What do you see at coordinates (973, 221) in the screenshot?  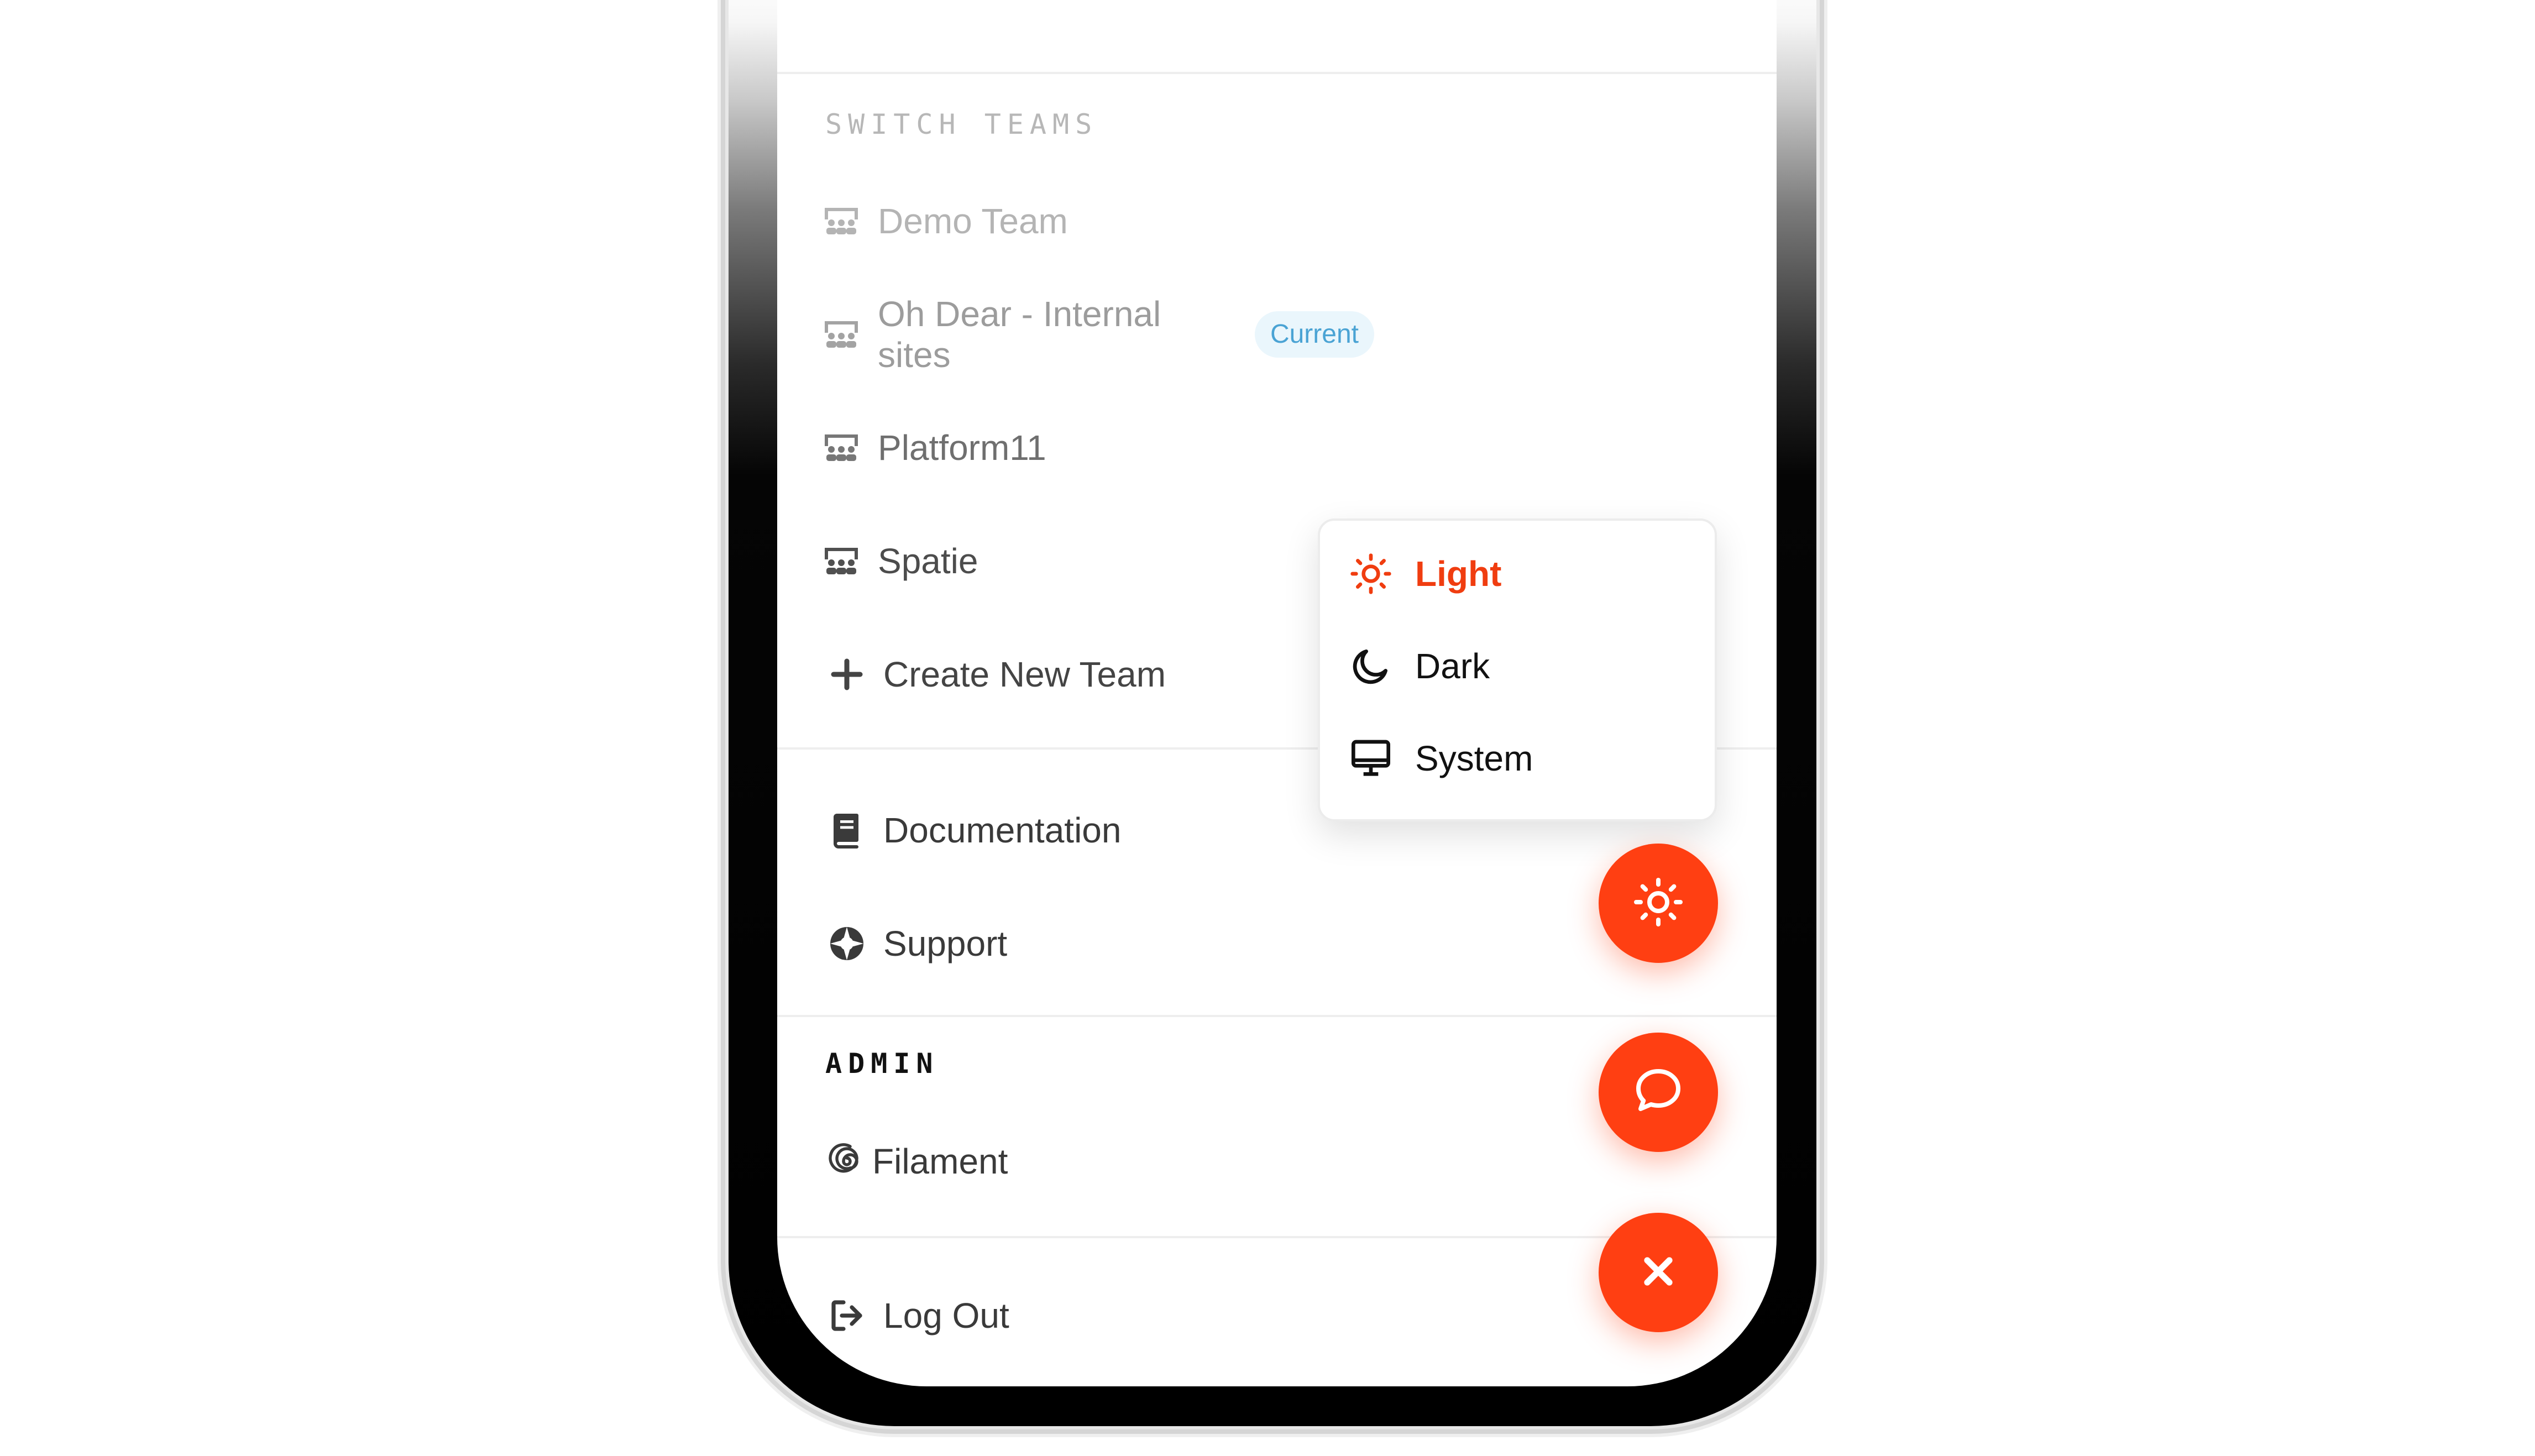 I see `team-item-label: Demo Team` at bounding box center [973, 221].